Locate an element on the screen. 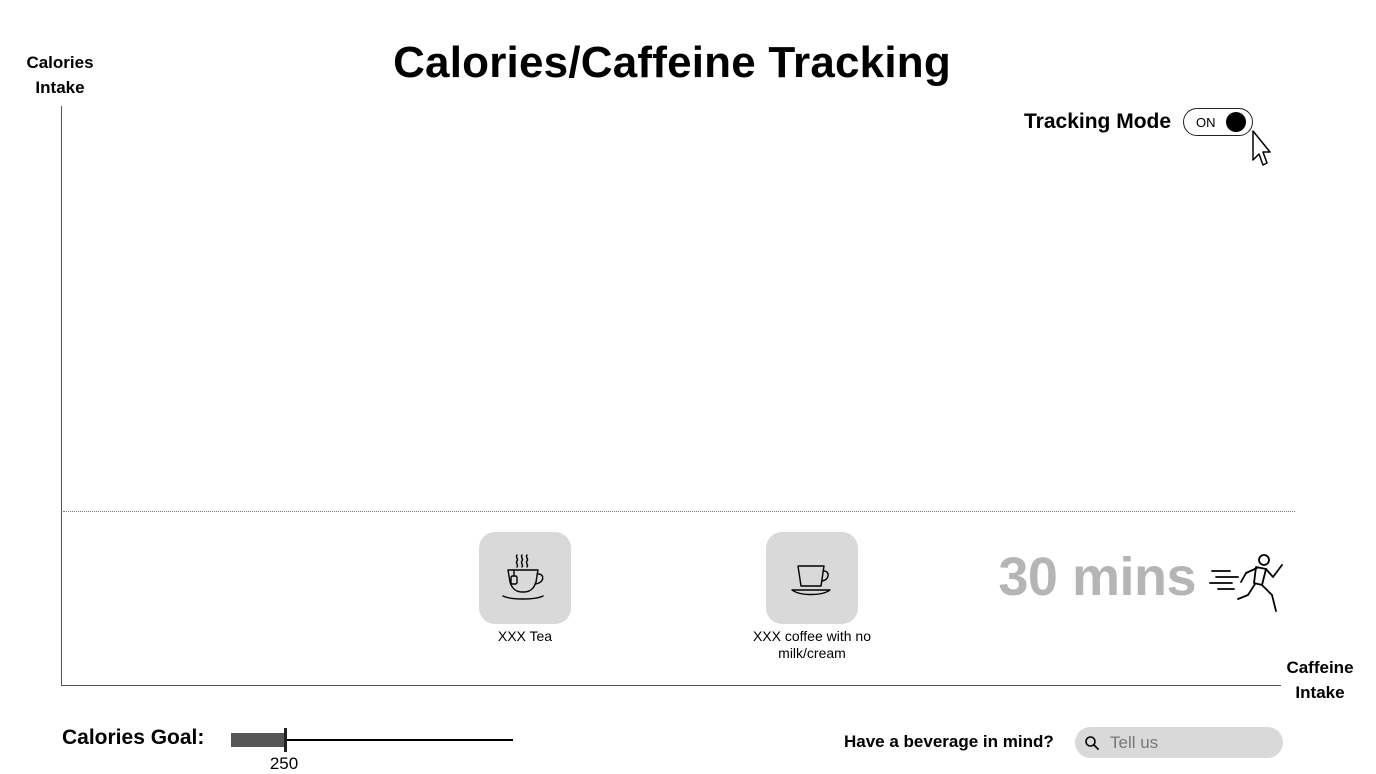 This screenshot has width=1376, height=774. tracking-mode-label: Tracking Mode is located at coordinates (1098, 121).